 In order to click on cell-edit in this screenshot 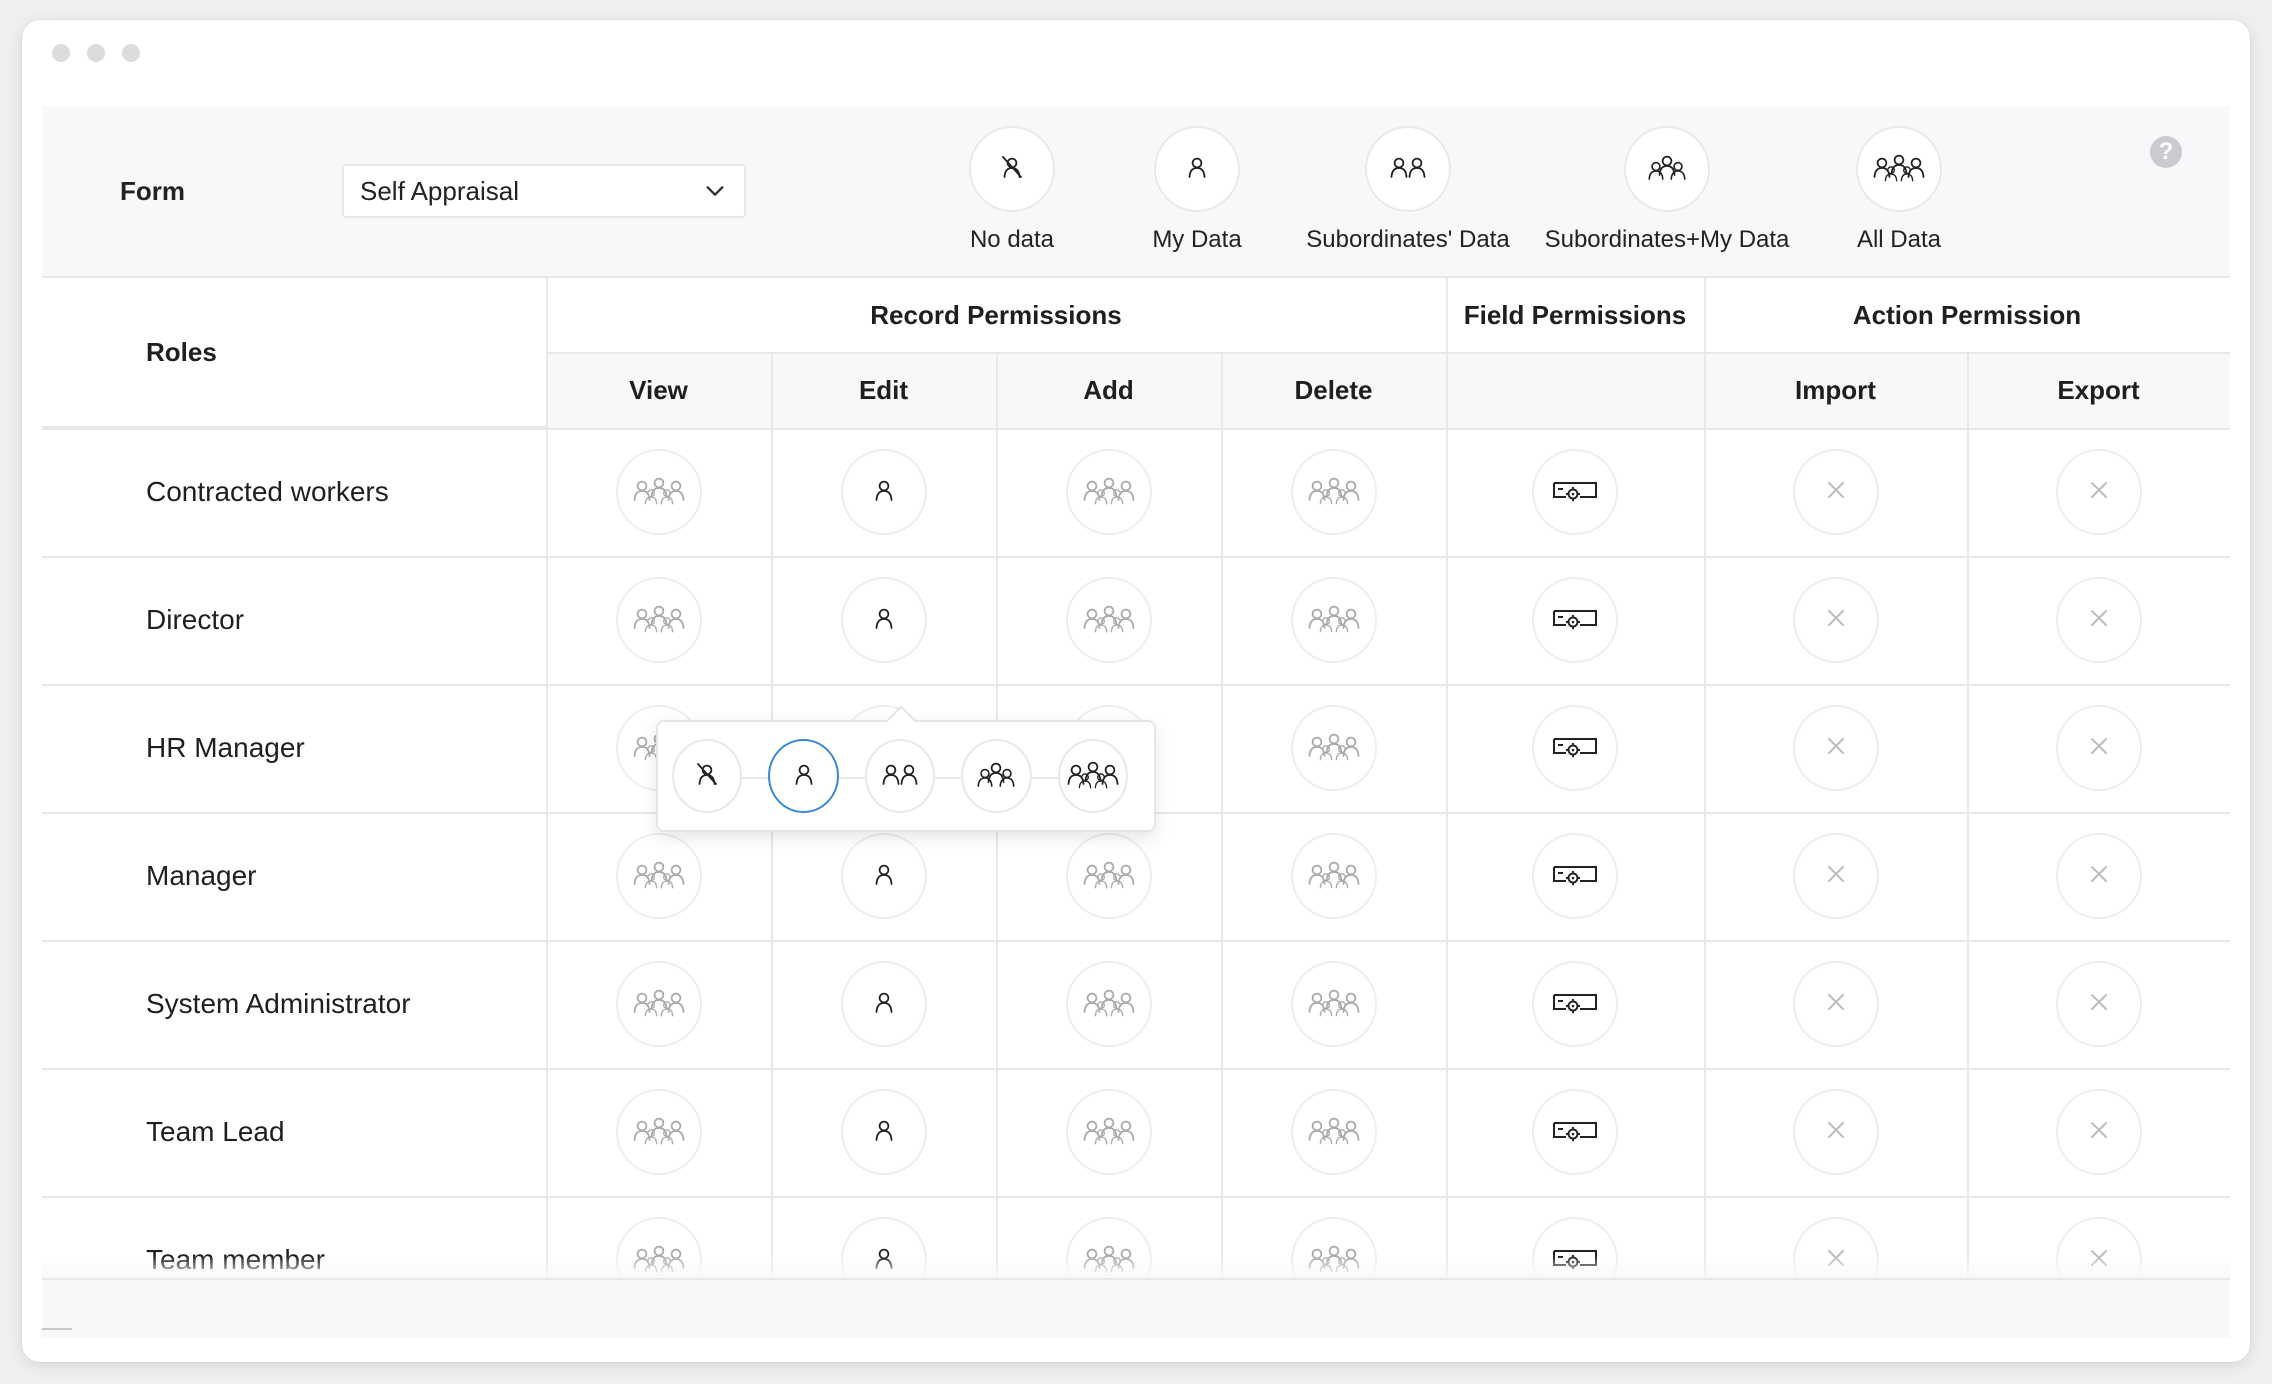, I will do `click(883, 492)`.